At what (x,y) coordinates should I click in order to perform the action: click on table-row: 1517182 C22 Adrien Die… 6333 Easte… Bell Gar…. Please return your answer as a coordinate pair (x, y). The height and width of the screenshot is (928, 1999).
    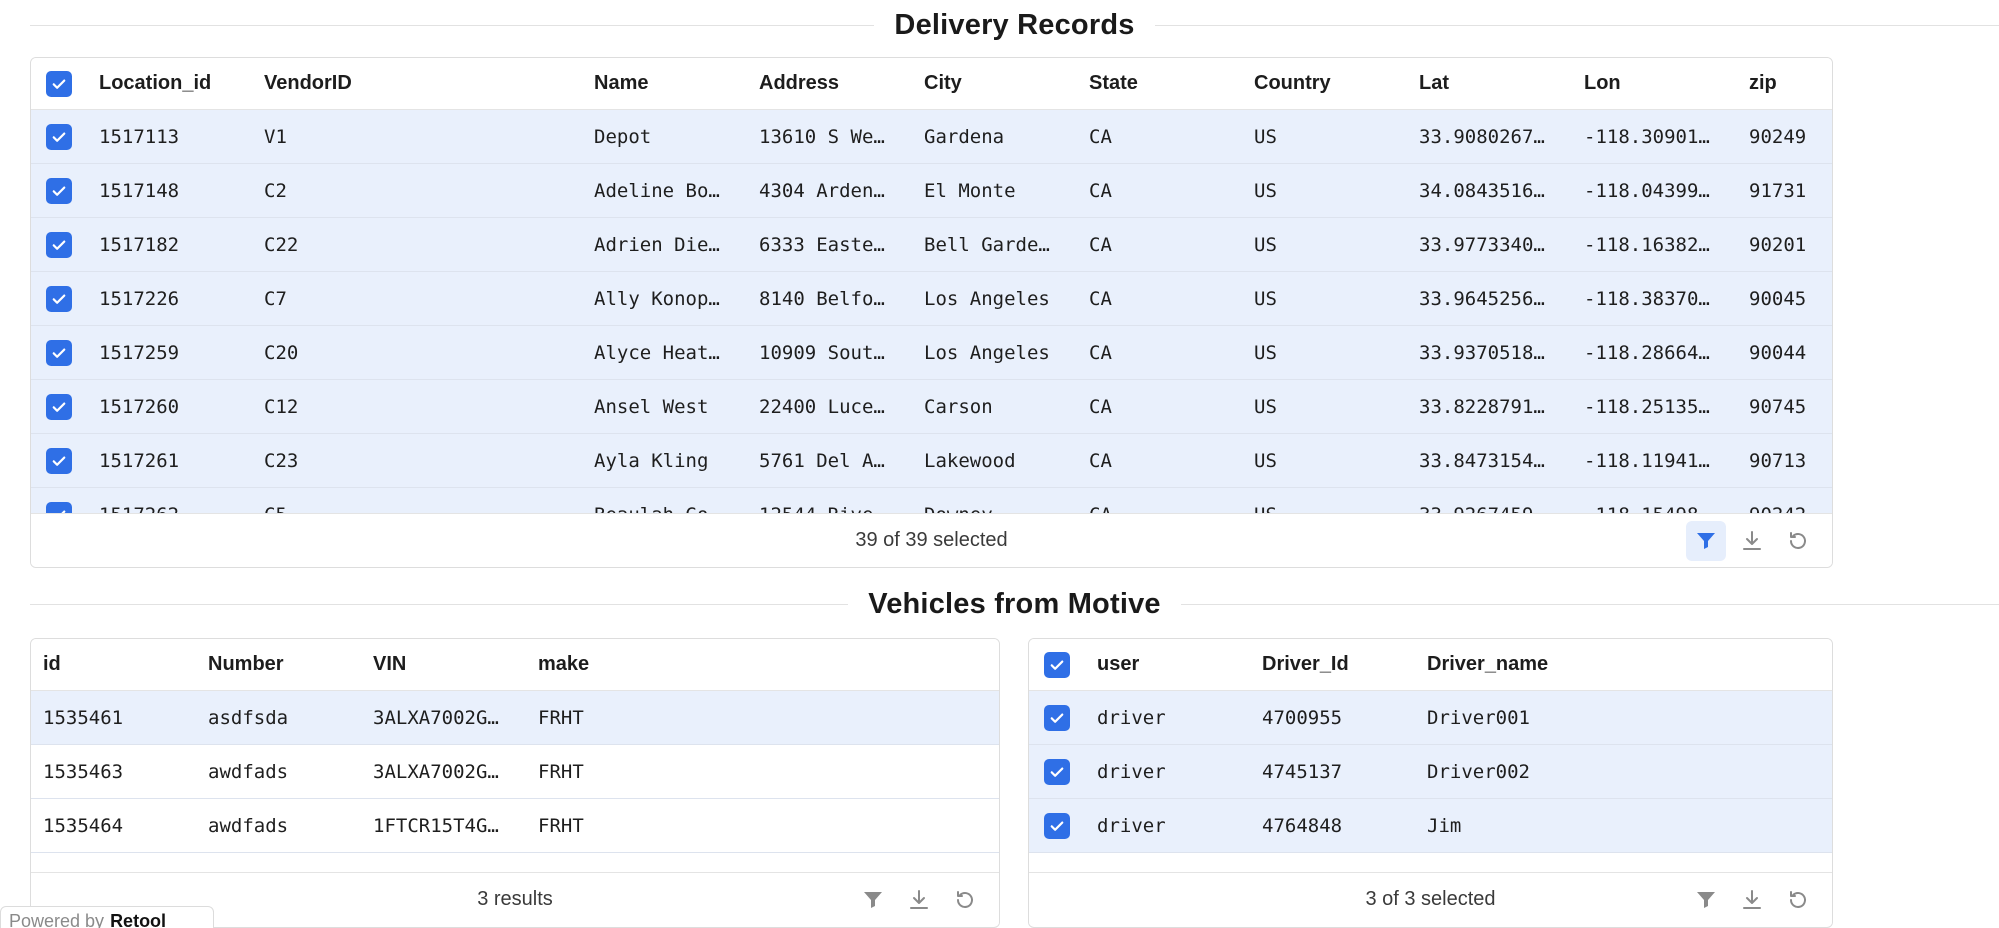
    Looking at the image, I should click on (931, 245).